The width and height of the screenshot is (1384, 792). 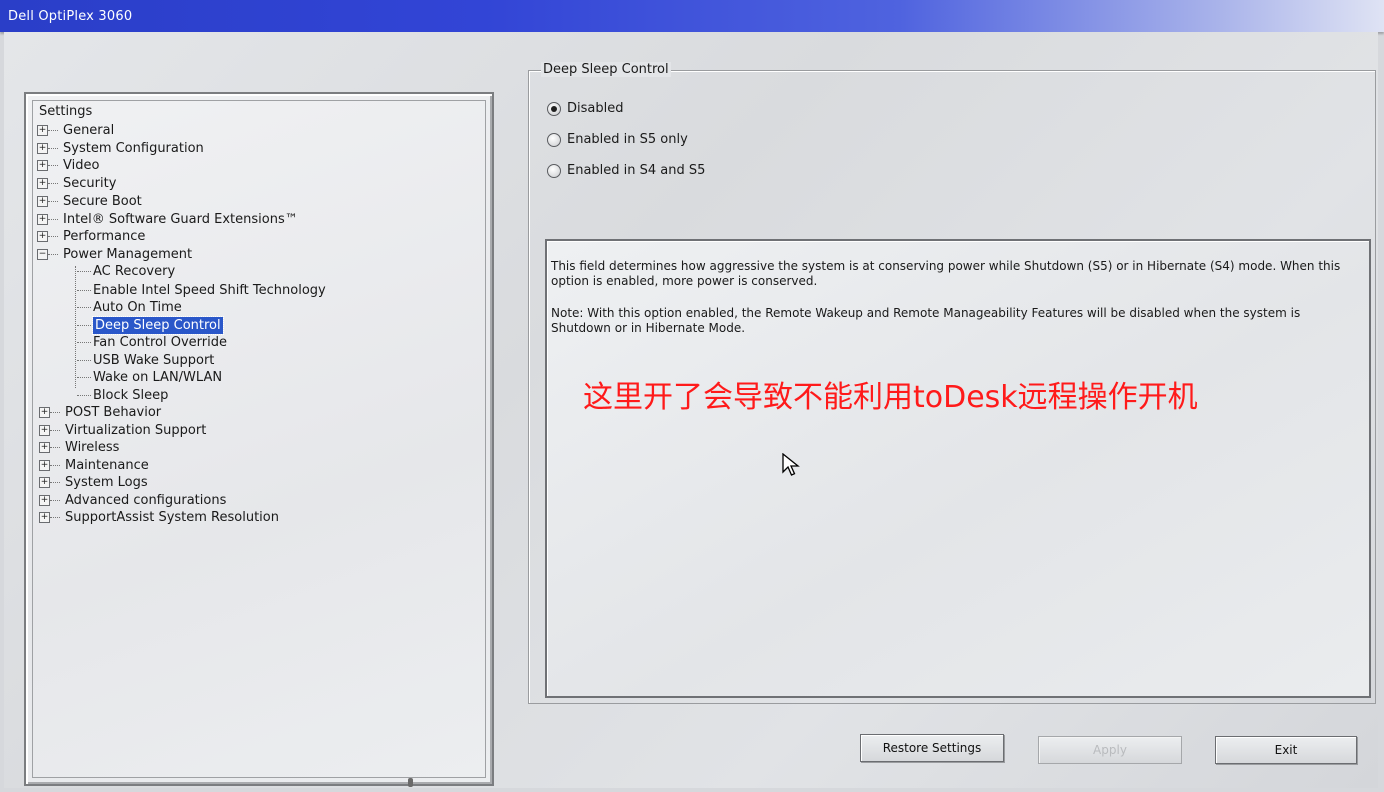 I want to click on tree-child-ac-recovery: AC Recovery, so click(x=247, y=271).